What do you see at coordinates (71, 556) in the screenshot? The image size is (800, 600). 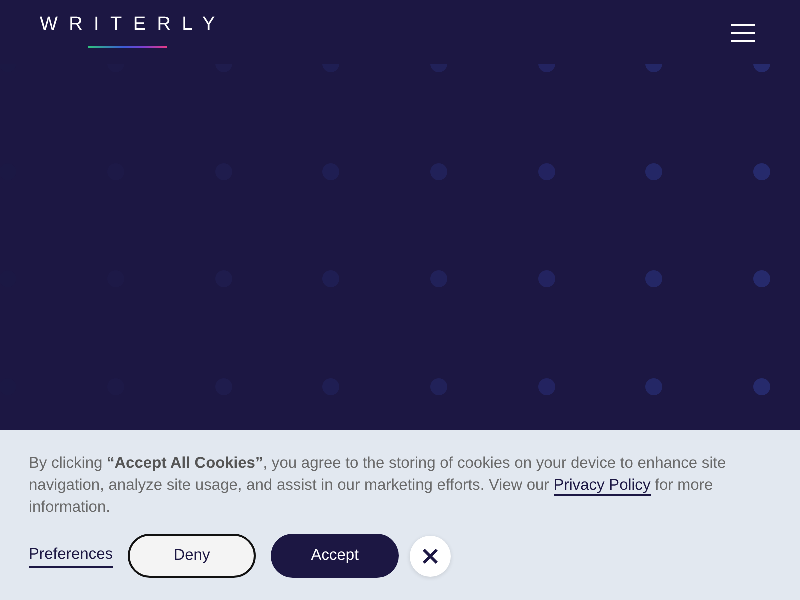 I see `preferences-link: Preferences` at bounding box center [71, 556].